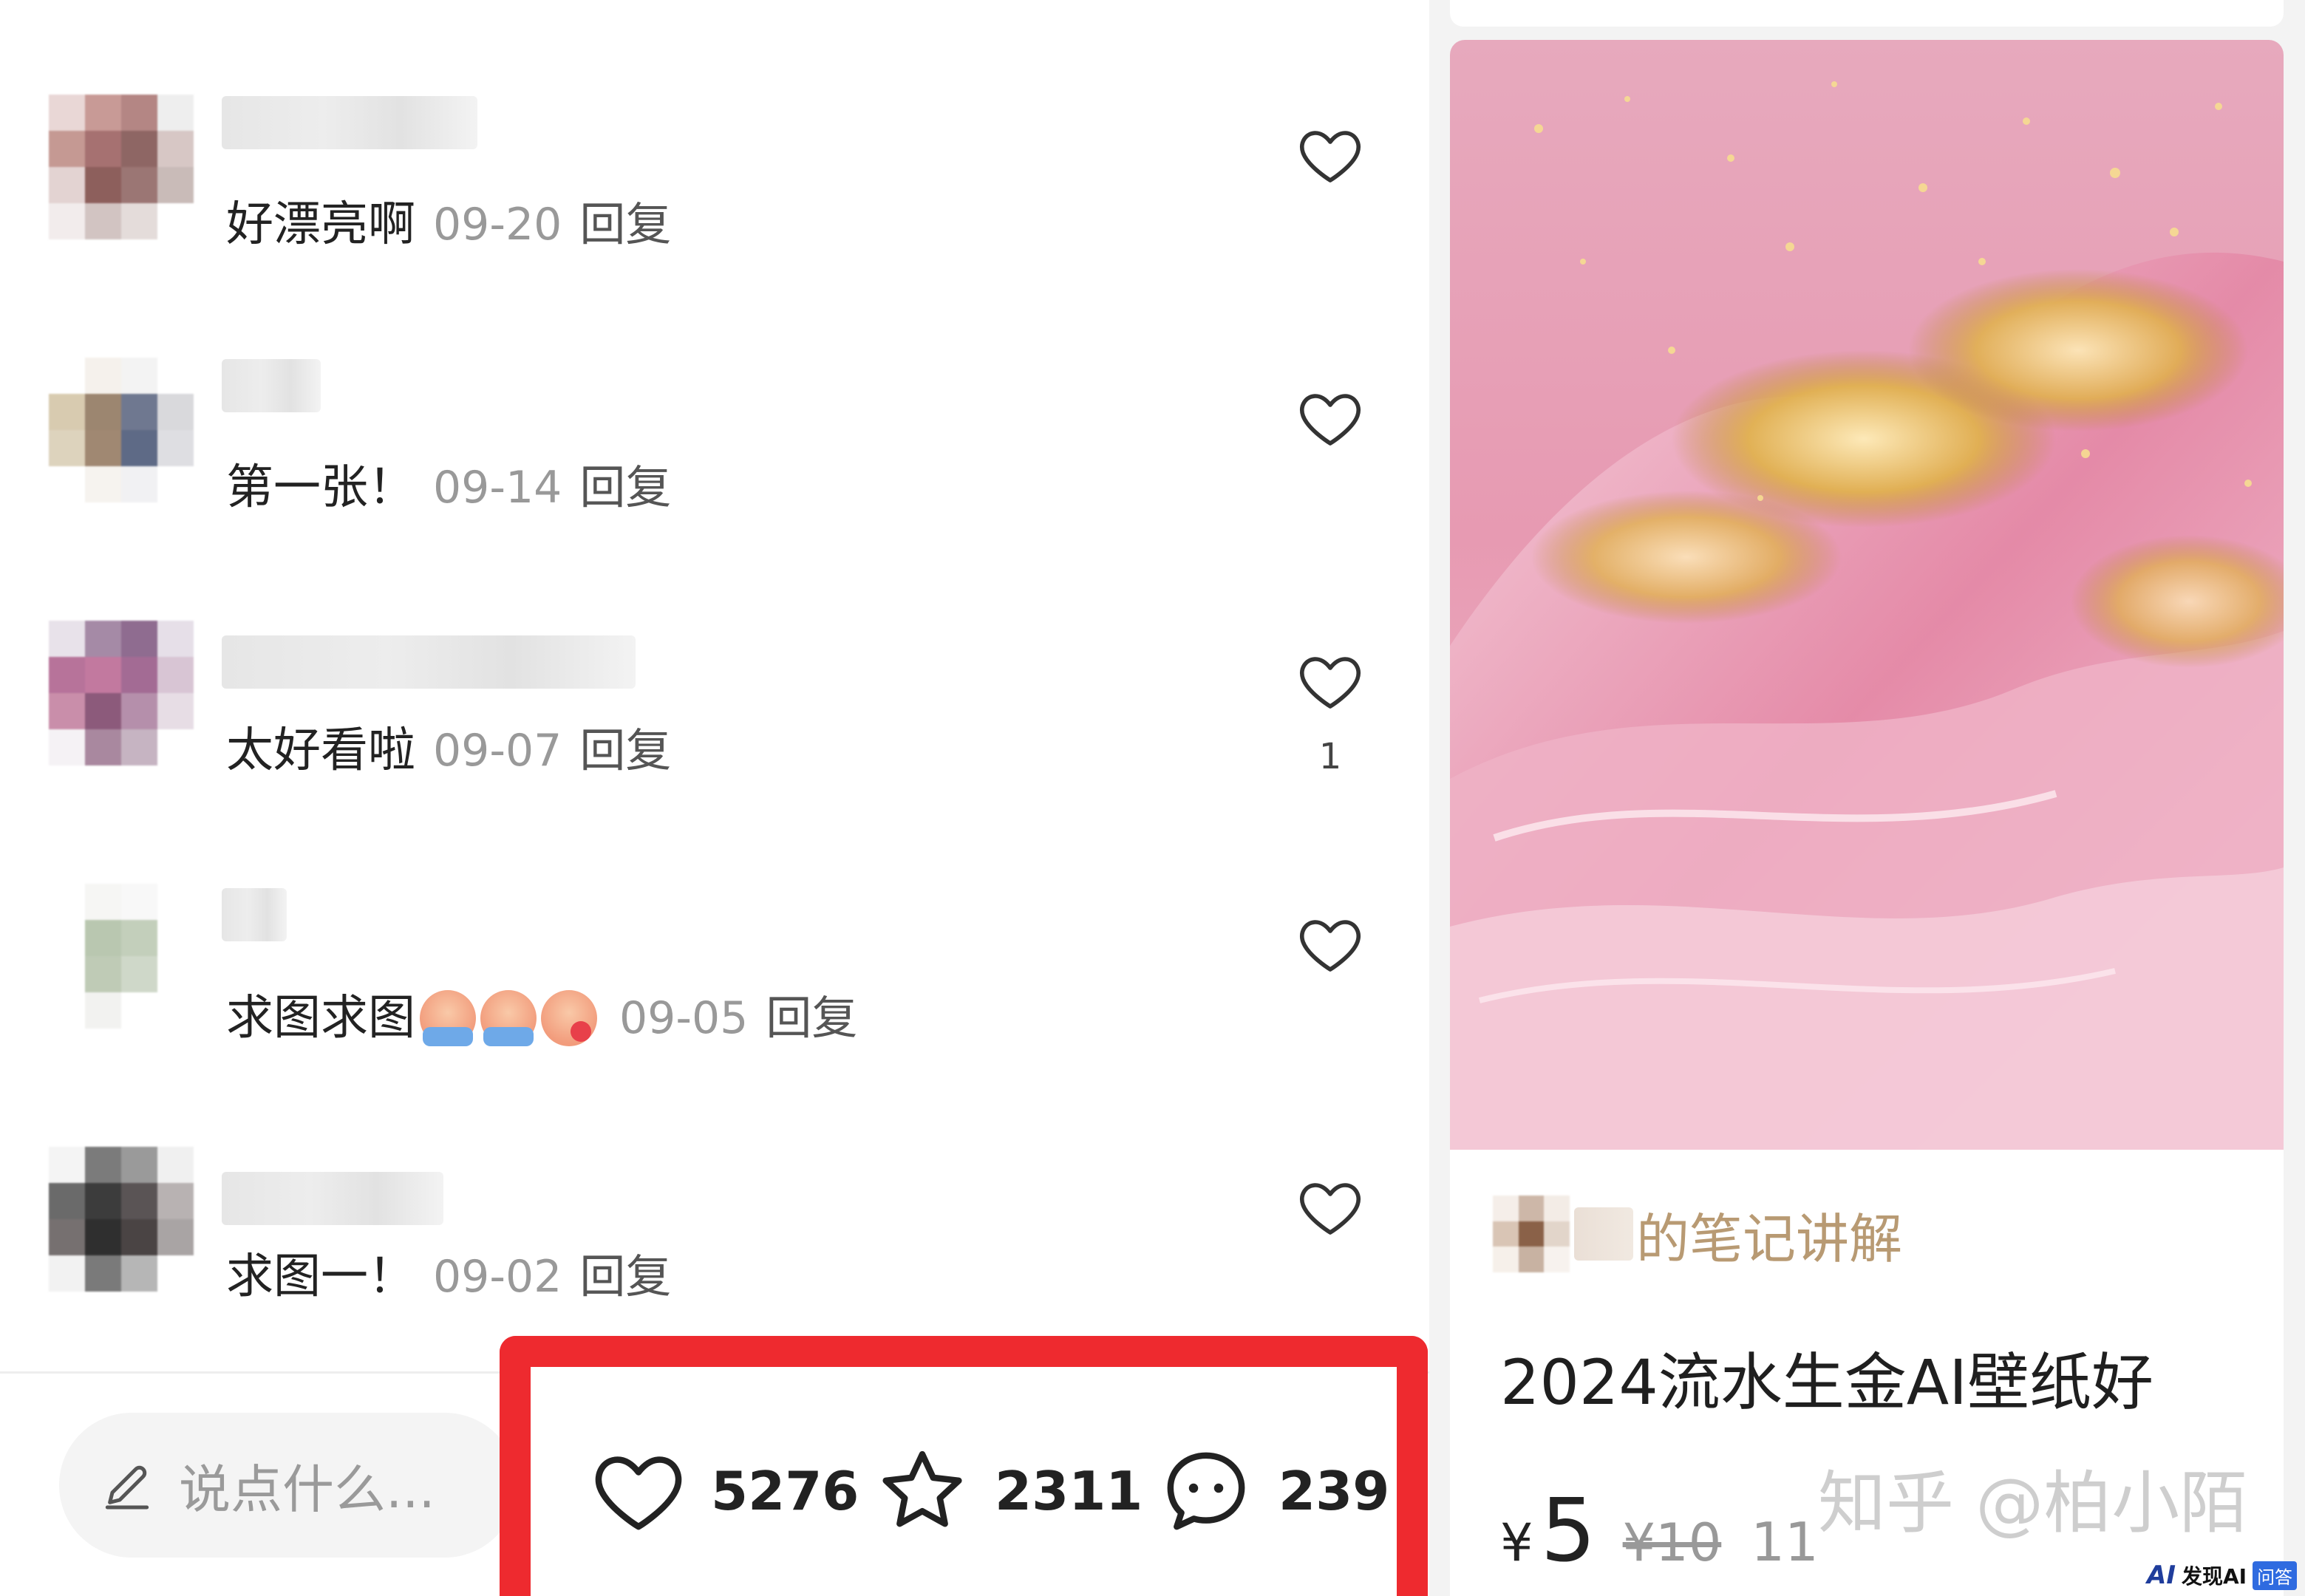 This screenshot has width=2305, height=1596. I want to click on comment-text: 好漂亮啊, so click(320, 224).